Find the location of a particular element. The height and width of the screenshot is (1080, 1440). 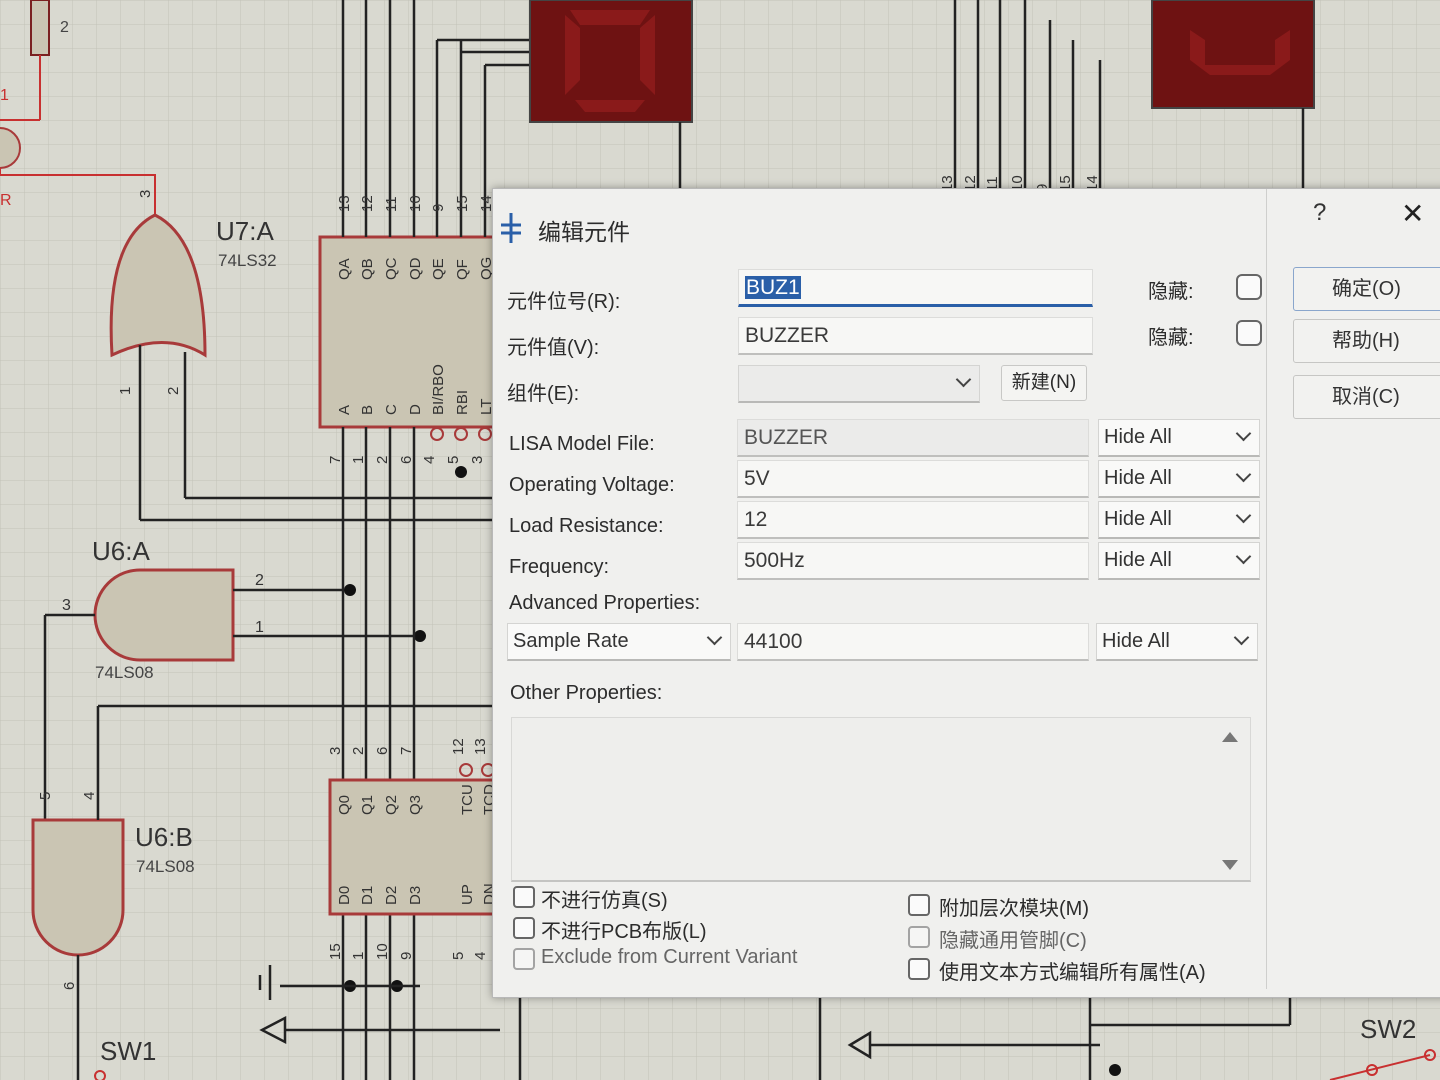

value-label: 元件值(V): is located at coordinates (553, 348).